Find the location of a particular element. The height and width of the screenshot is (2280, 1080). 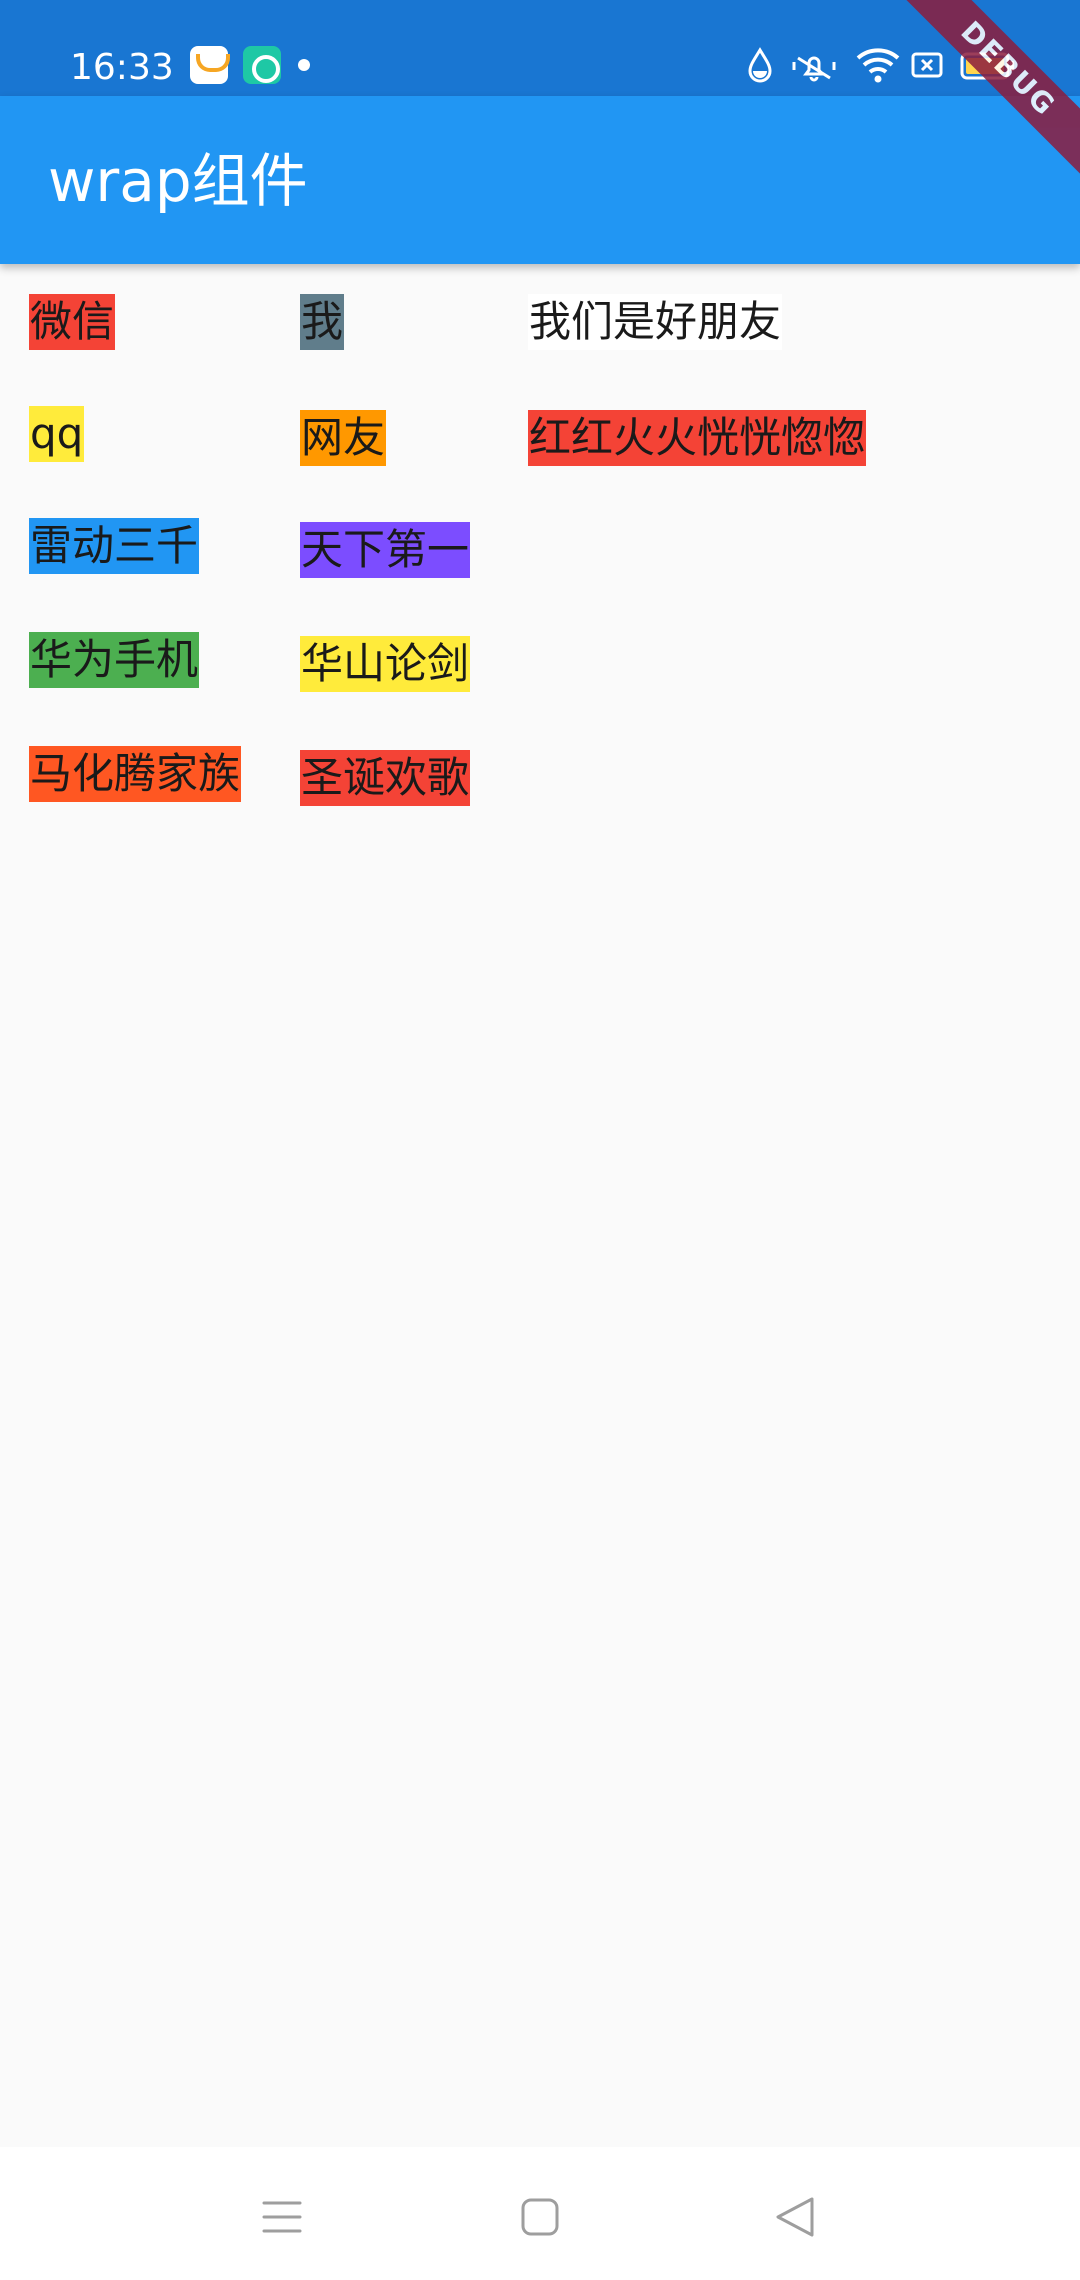

chip-8: 华为手机 is located at coordinates (114, 660).